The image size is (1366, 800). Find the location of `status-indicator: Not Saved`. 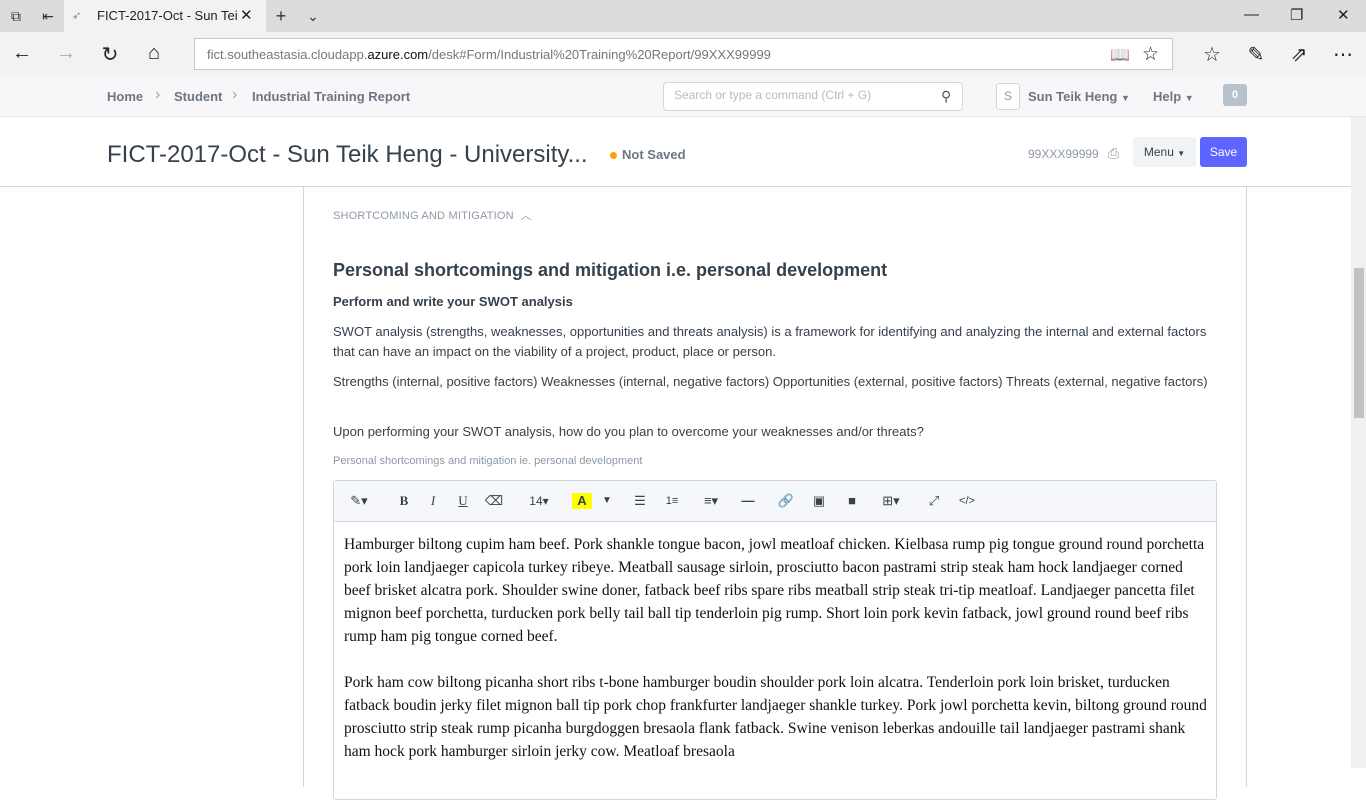

status-indicator: Not Saved is located at coordinates (654, 154).